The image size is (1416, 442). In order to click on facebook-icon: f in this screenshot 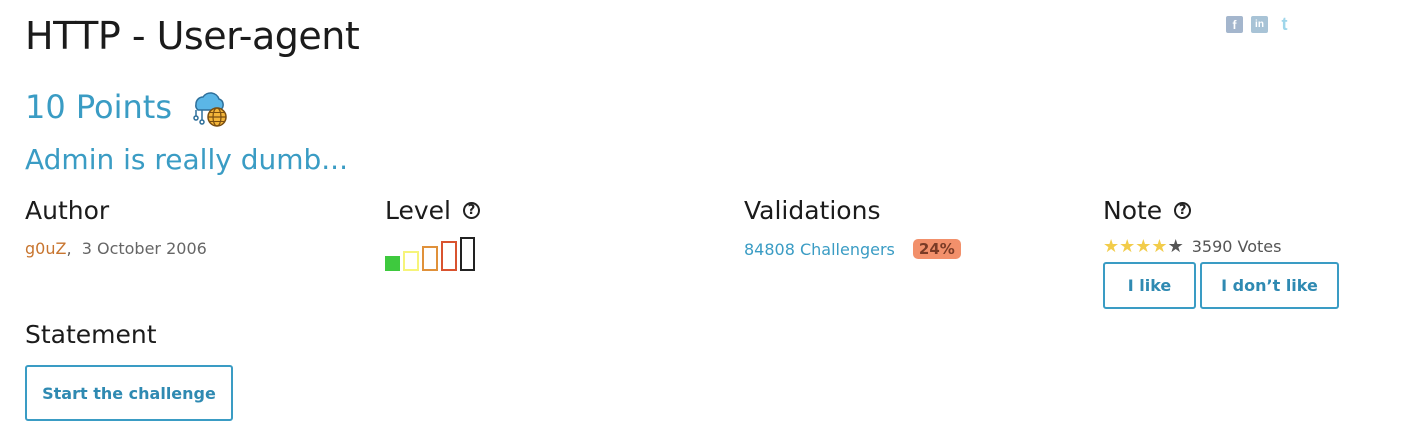, I will do `click(1234, 24)`.